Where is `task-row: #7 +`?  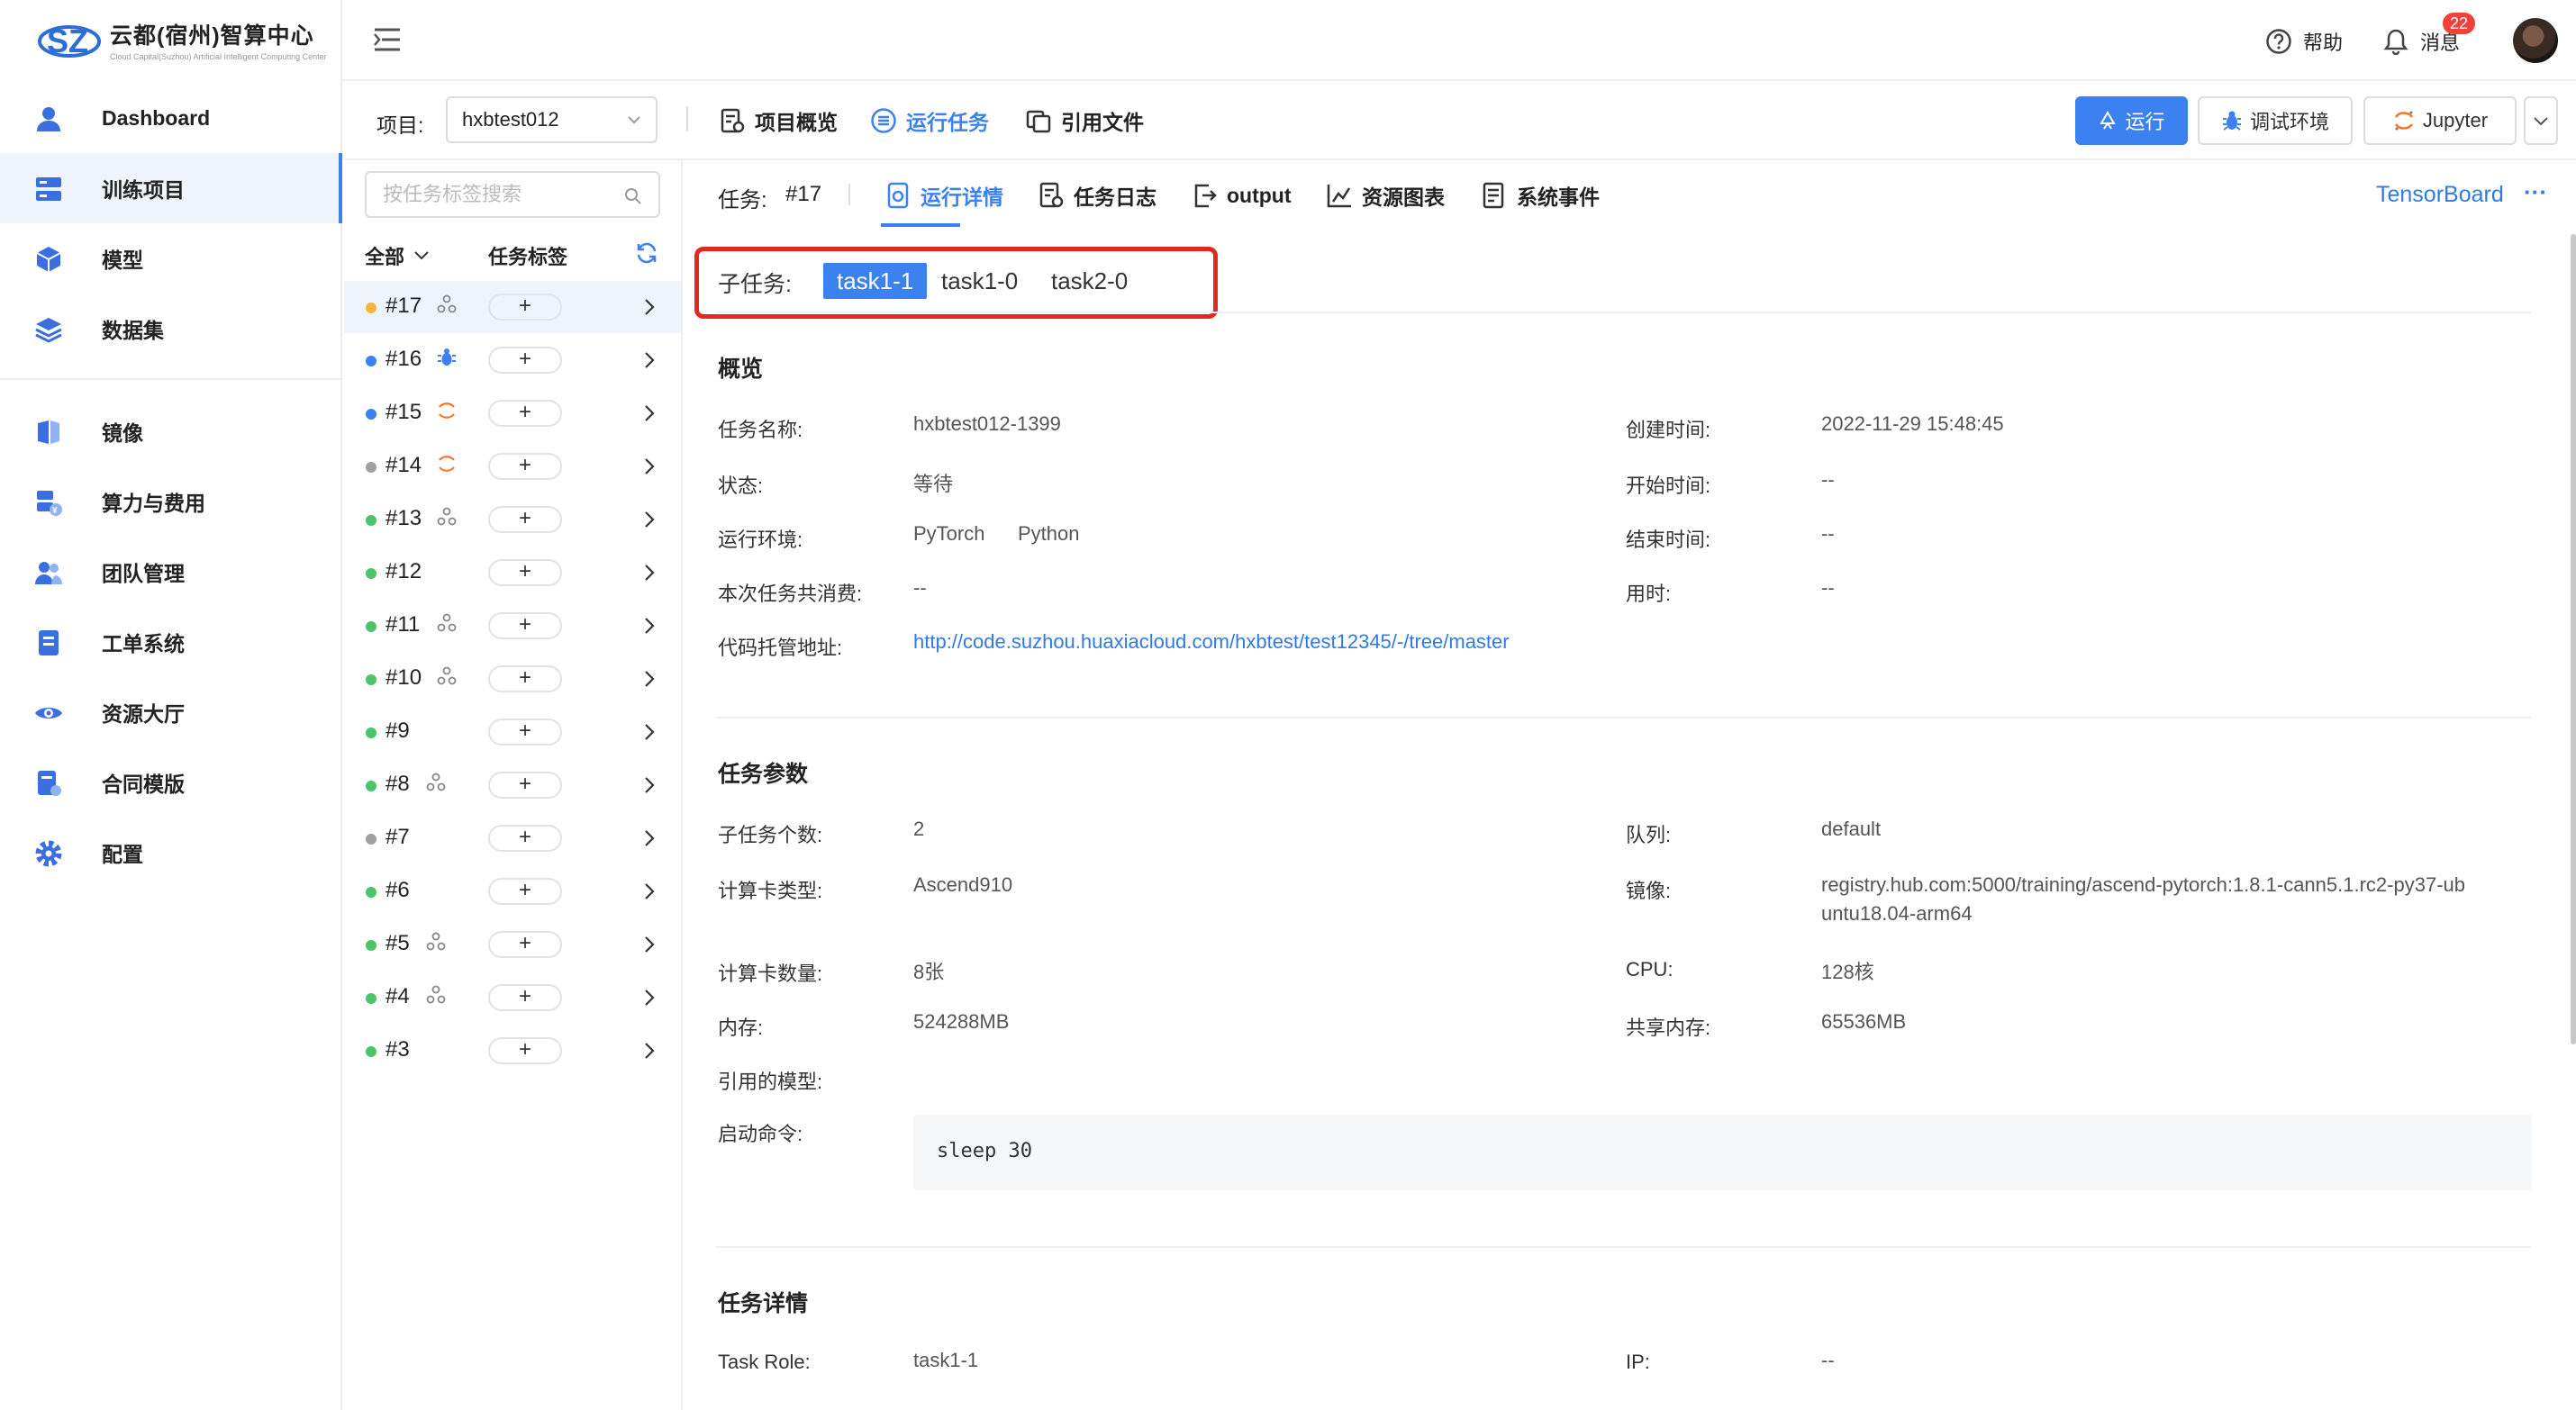
task-row: #7 + is located at coordinates (512, 838).